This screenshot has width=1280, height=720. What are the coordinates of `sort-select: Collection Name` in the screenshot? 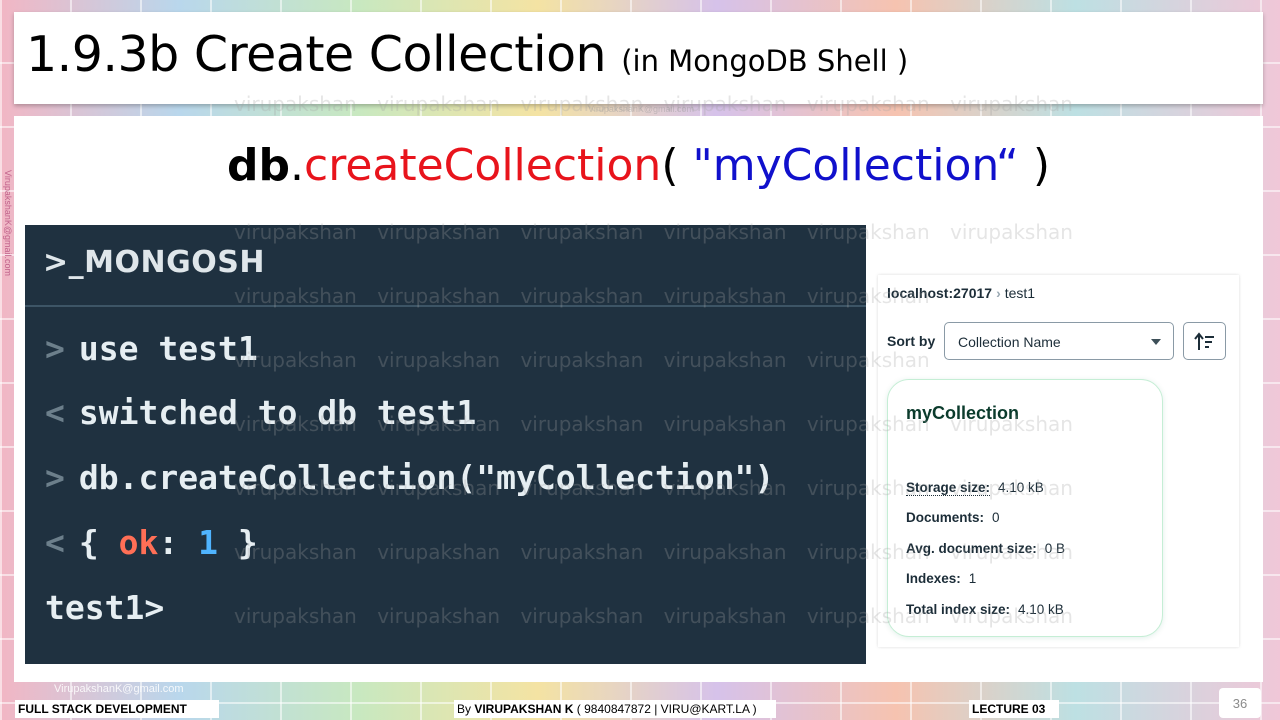 It's located at (1059, 341).